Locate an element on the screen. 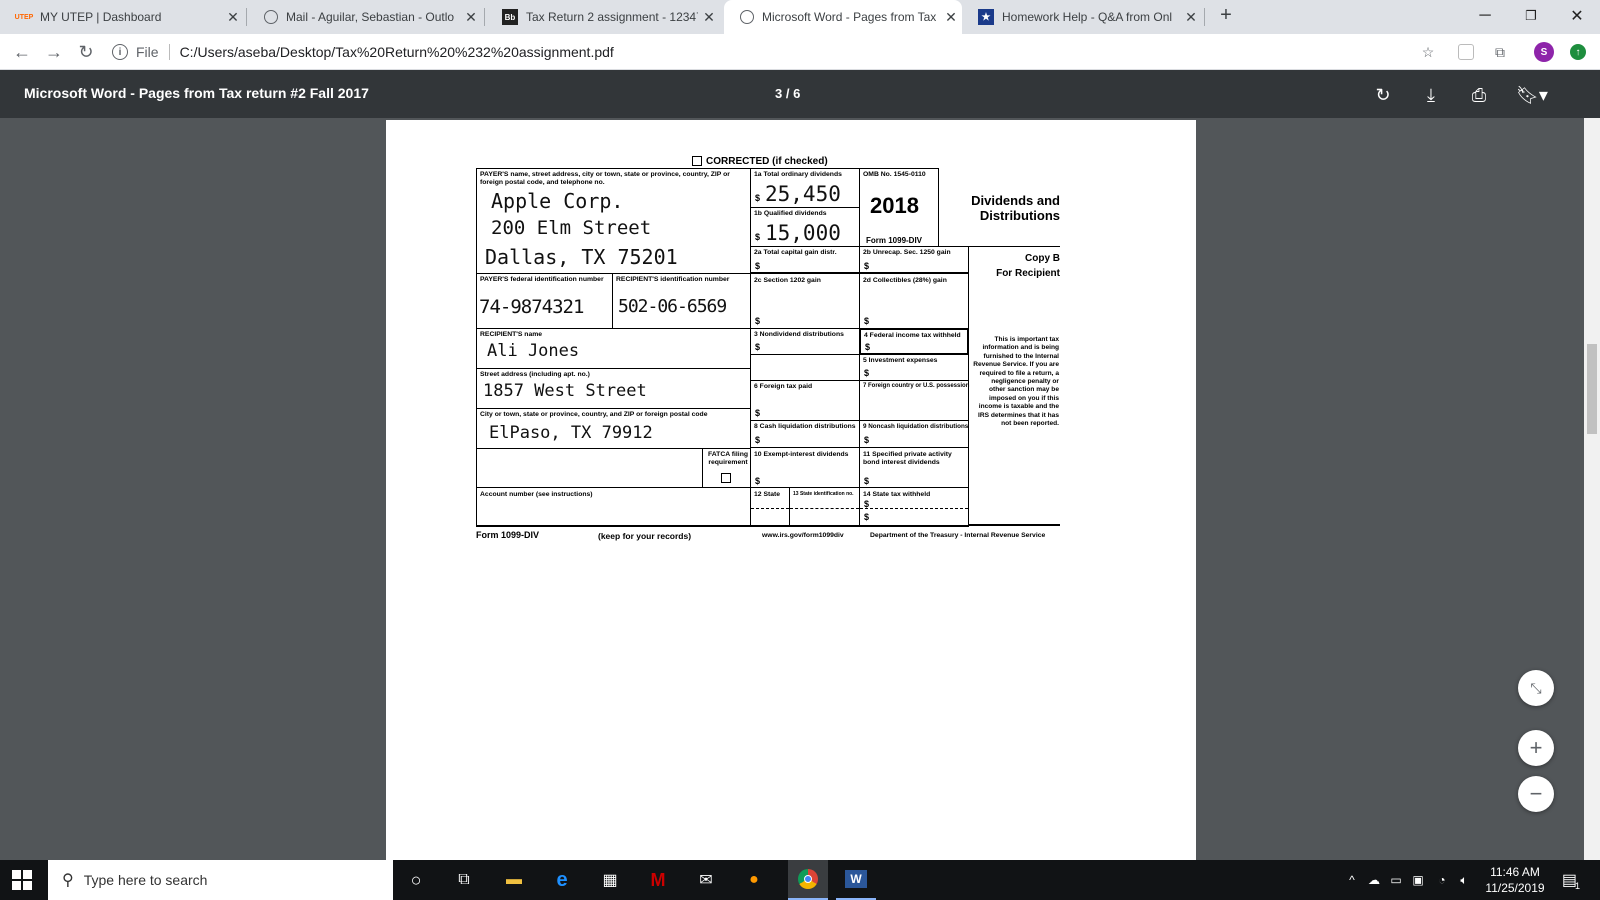  onedrive-icon: ☁ is located at coordinates (1374, 880).